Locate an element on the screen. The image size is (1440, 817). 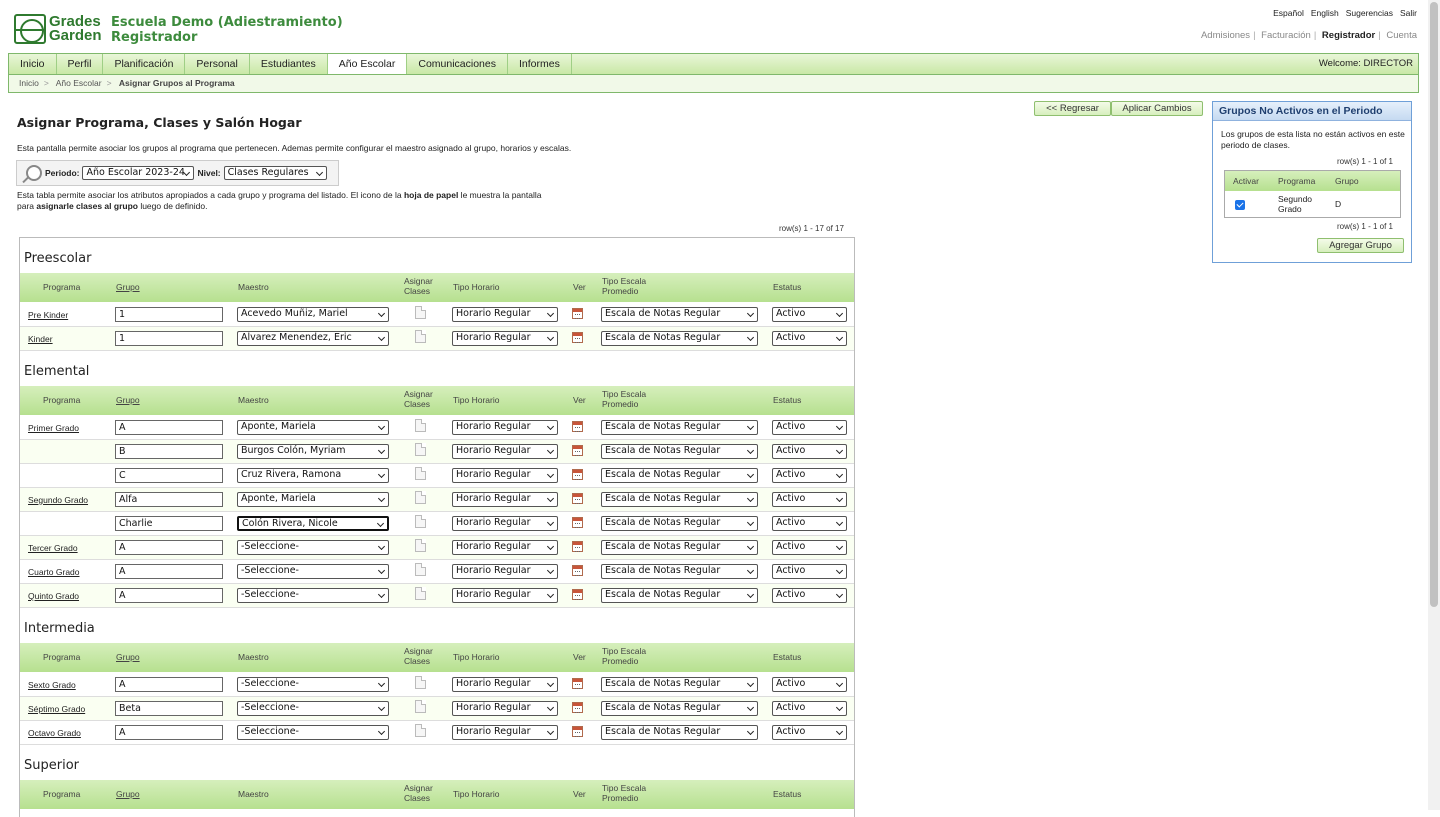
tab-planificacion: Planificación is located at coordinates (144, 64).